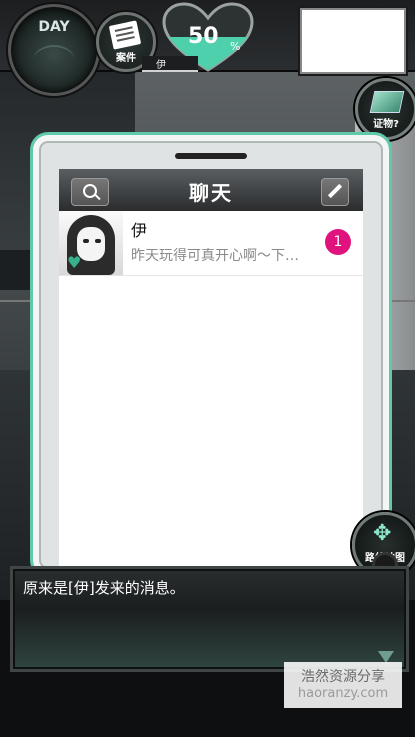 This screenshot has width=415, height=737. I want to click on day-indicator: DAY, so click(54, 50).